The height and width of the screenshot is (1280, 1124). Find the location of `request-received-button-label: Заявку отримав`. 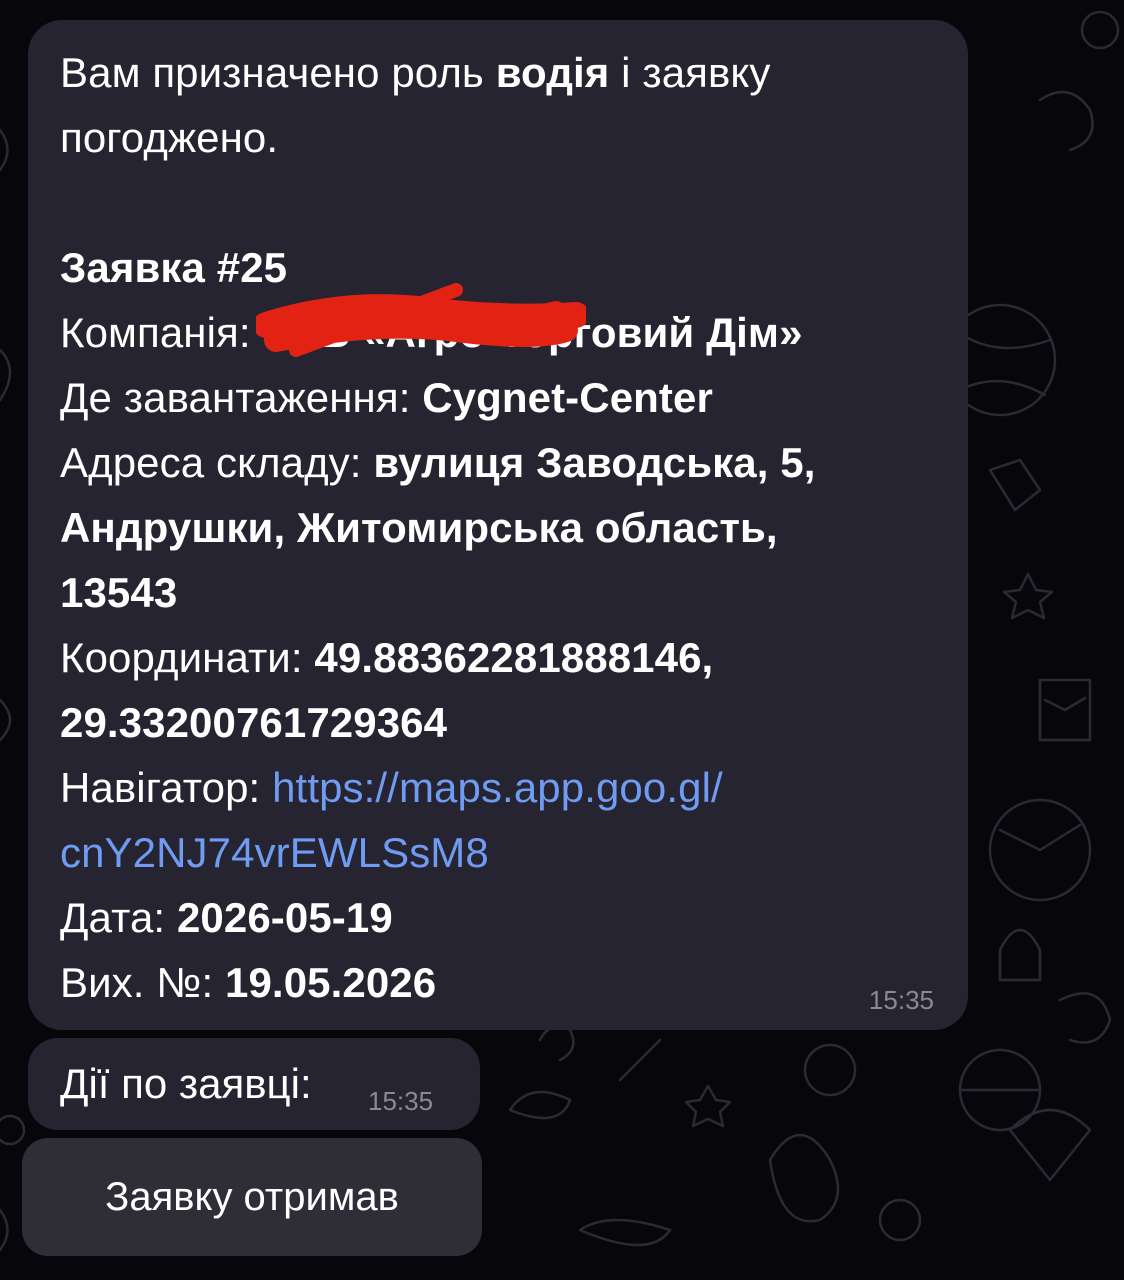

request-received-button-label: Заявку отримав is located at coordinates (252, 1196).